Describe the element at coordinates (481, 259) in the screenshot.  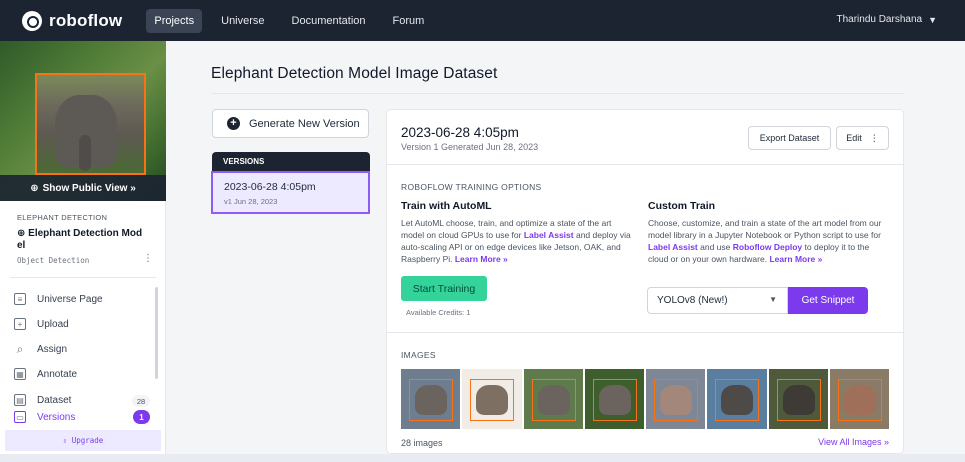
I see `automl-learn-more-link: Learn More »` at that location.